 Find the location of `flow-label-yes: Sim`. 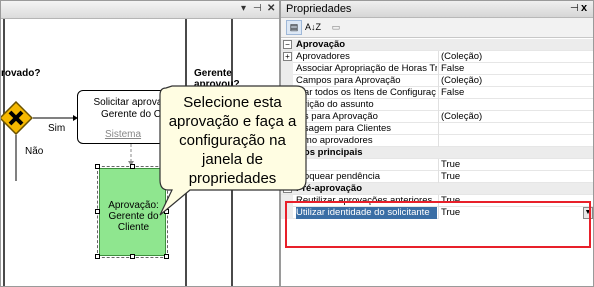

flow-label-yes: Sim is located at coordinates (57, 128).